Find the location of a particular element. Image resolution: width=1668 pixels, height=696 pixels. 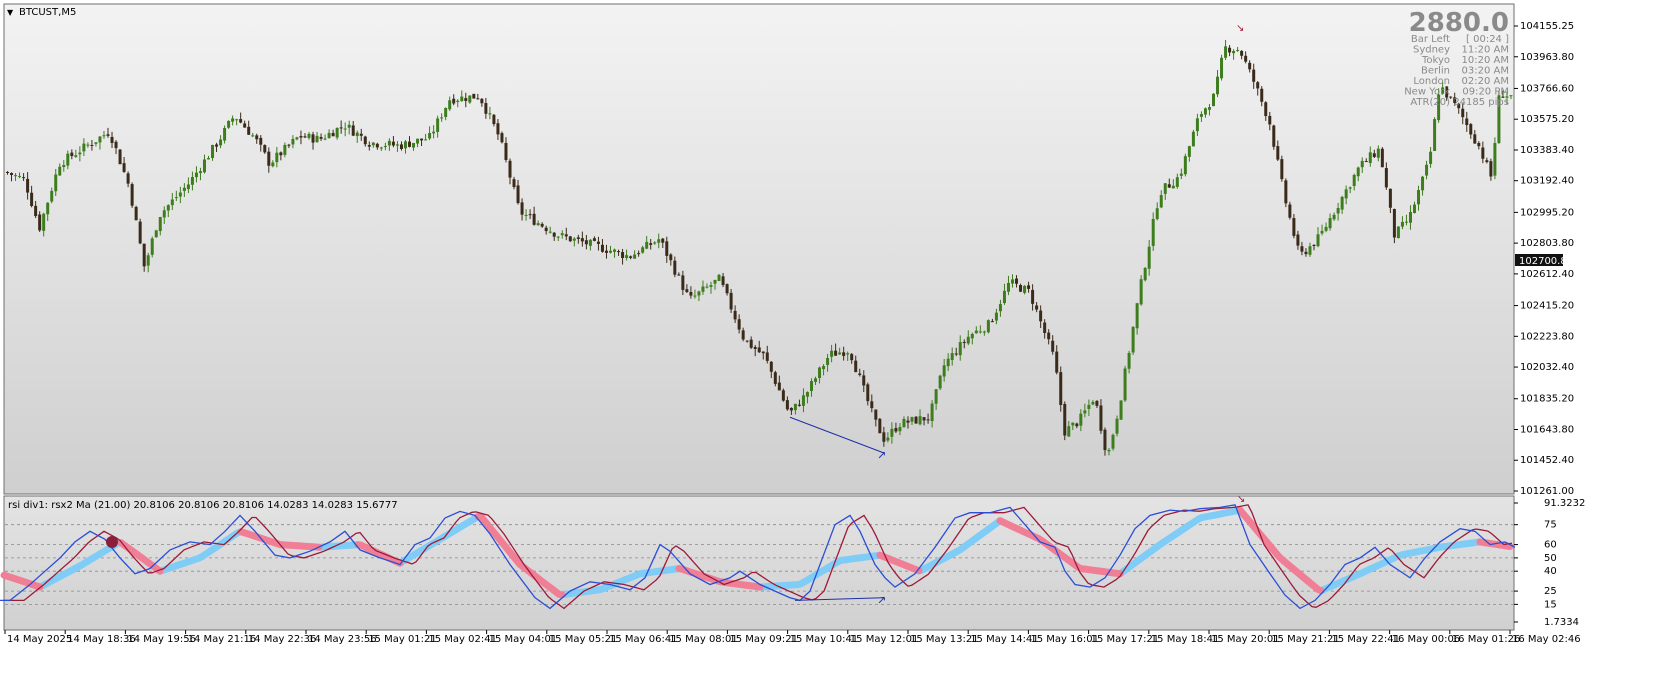

current-price-label: 102700.85 is located at coordinates (1546, 261).